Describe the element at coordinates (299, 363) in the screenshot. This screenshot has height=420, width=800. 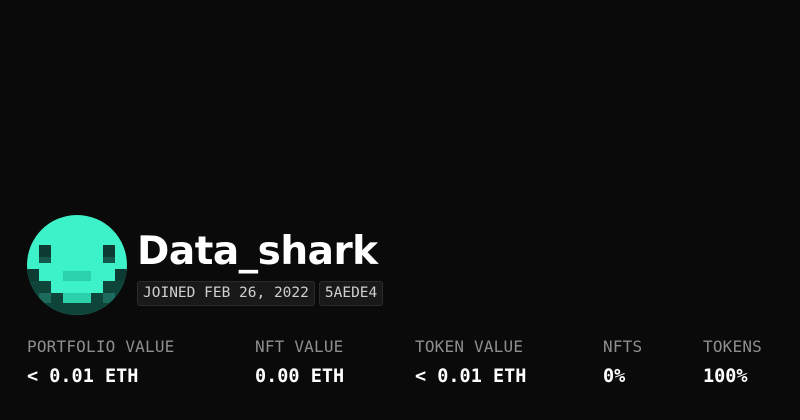
I see `stat-nft-value: NFT VALUE 0.00 ETH` at that location.